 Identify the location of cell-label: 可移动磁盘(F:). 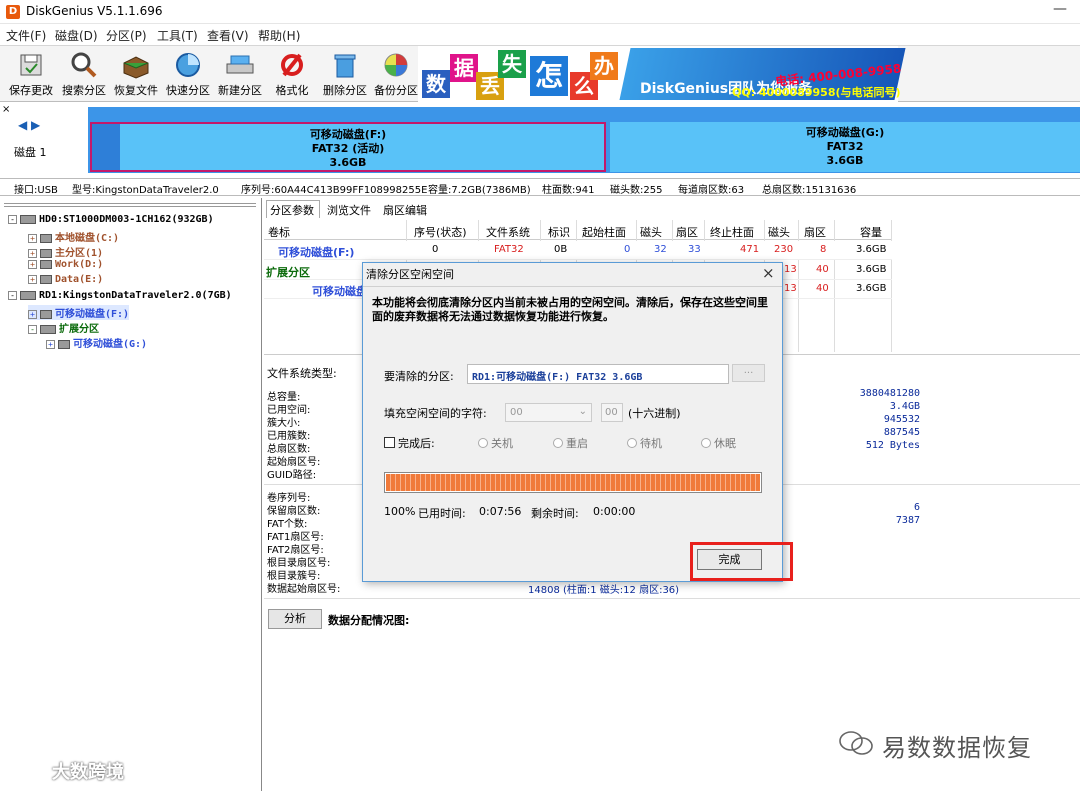
(316, 252).